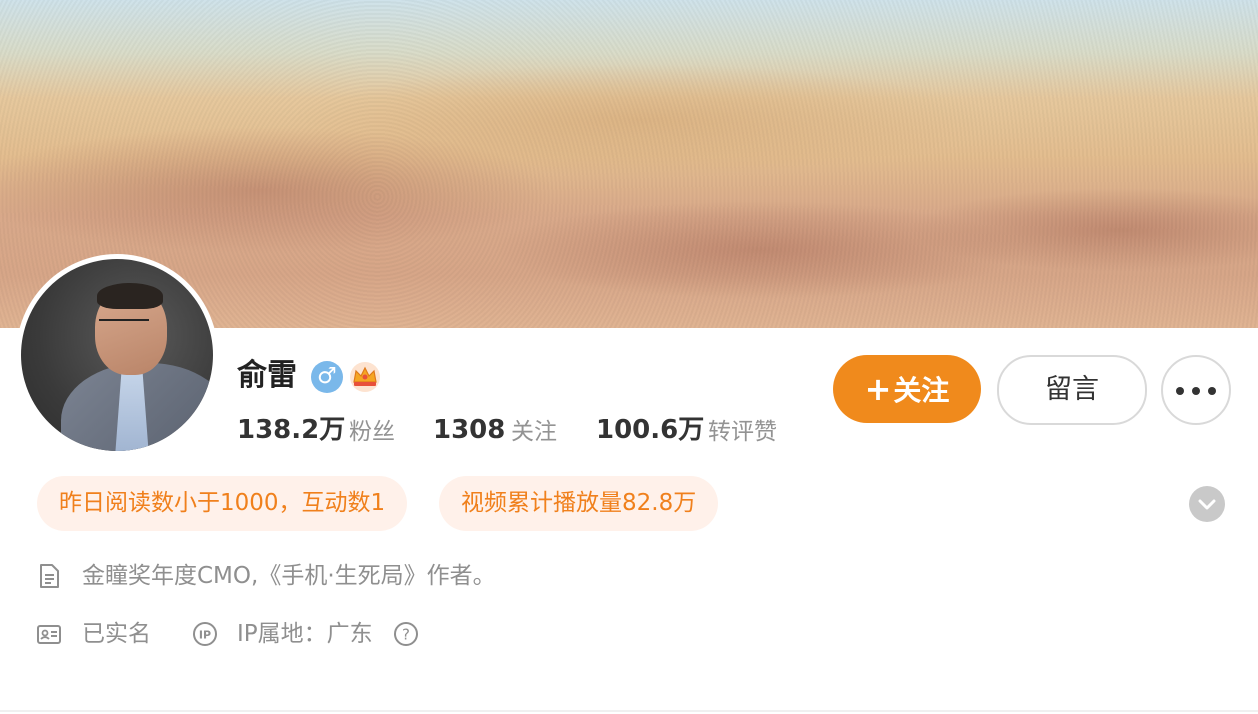 The height and width of the screenshot is (714, 1258). I want to click on avatar-photo, so click(117, 355).